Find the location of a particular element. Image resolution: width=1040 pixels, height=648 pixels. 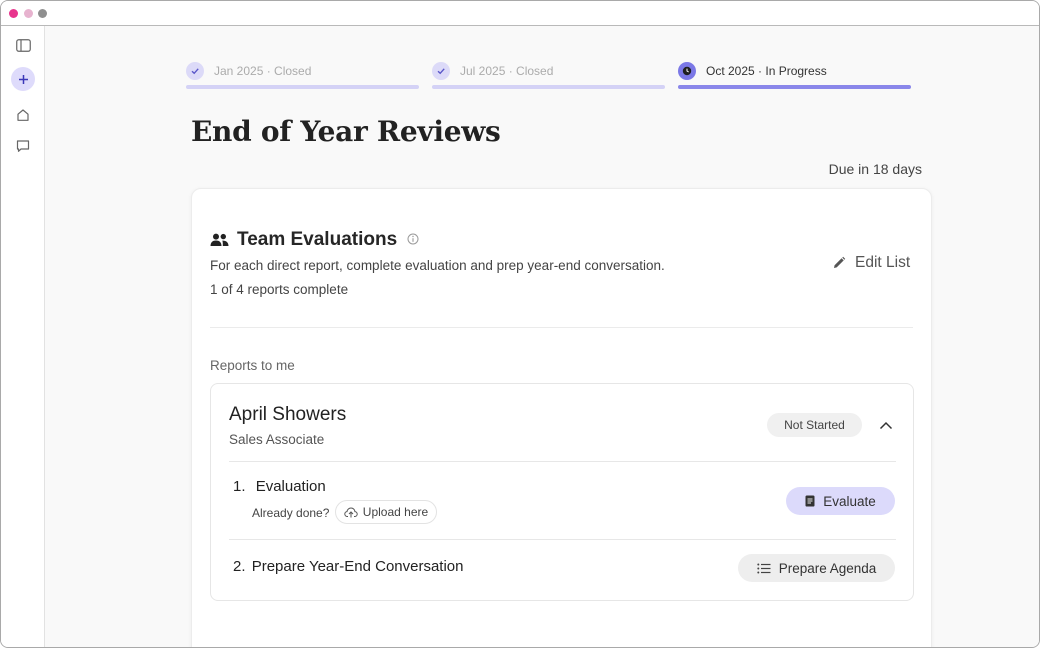

report-name: April Showers is located at coordinates (288, 414).